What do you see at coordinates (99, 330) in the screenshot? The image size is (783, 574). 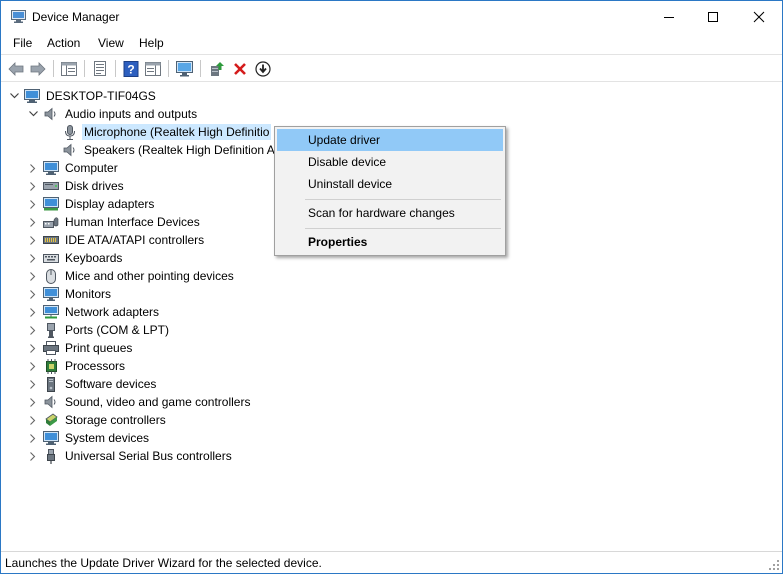 I see `tree-node-ports: Ports (COM & LPT)` at bounding box center [99, 330].